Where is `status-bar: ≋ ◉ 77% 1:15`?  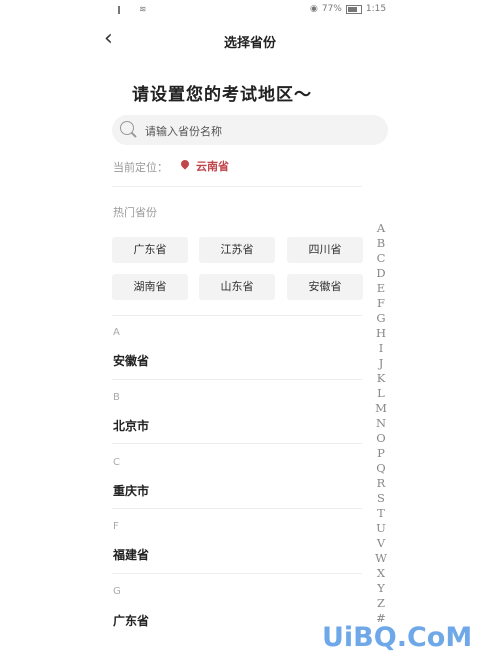
status-bar: ≋ ◉ 77% 1:15 is located at coordinates (250, 11).